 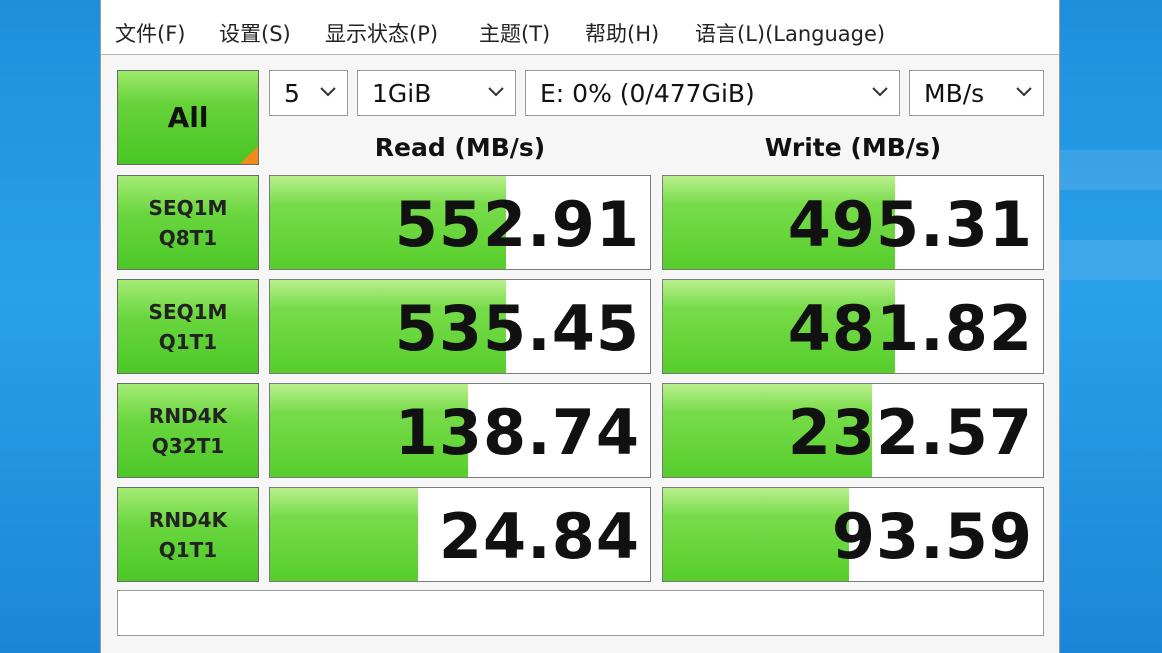 What do you see at coordinates (756, 534) in the screenshot?
I see `write-bar` at bounding box center [756, 534].